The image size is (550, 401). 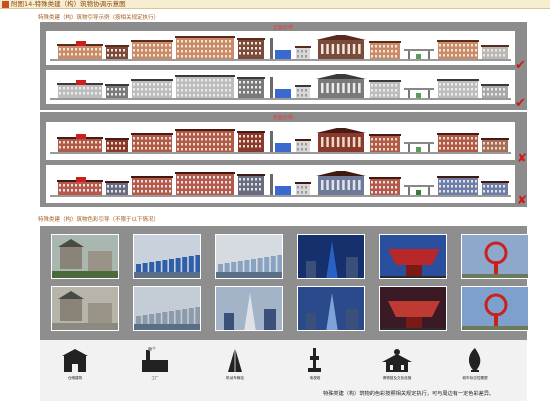 What do you see at coordinates (475, 378) in the screenshot?
I see `building-type-label: 城市标志性雕塑` at bounding box center [475, 378].